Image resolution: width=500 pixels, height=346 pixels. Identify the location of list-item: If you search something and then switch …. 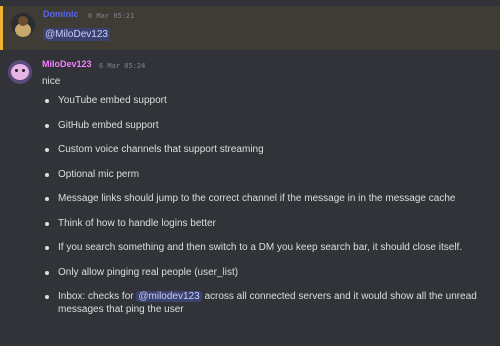
(267, 247).